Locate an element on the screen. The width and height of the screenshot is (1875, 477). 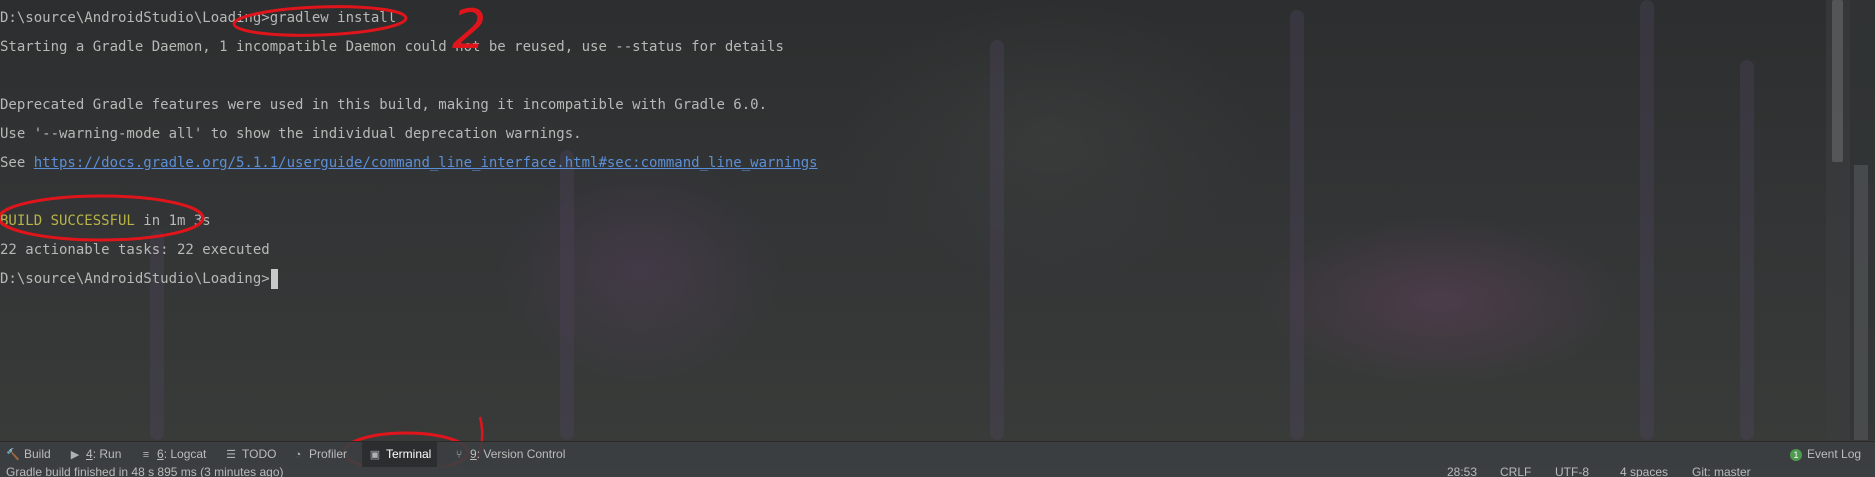
tool-todo-button: ☰ TODO is located at coordinates (250, 454).